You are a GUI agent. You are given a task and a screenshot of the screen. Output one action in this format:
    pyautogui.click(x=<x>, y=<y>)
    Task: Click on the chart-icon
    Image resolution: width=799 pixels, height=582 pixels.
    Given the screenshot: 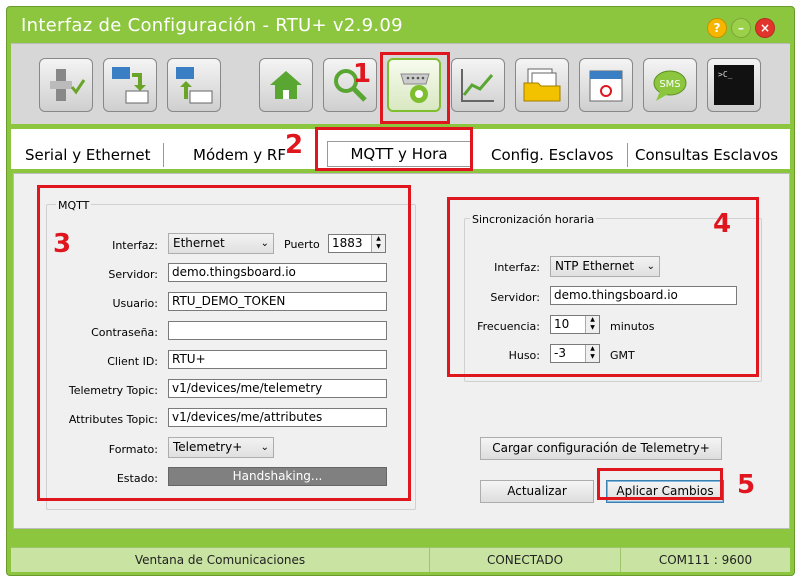 What is the action you would take?
    pyautogui.click(x=477, y=85)
    